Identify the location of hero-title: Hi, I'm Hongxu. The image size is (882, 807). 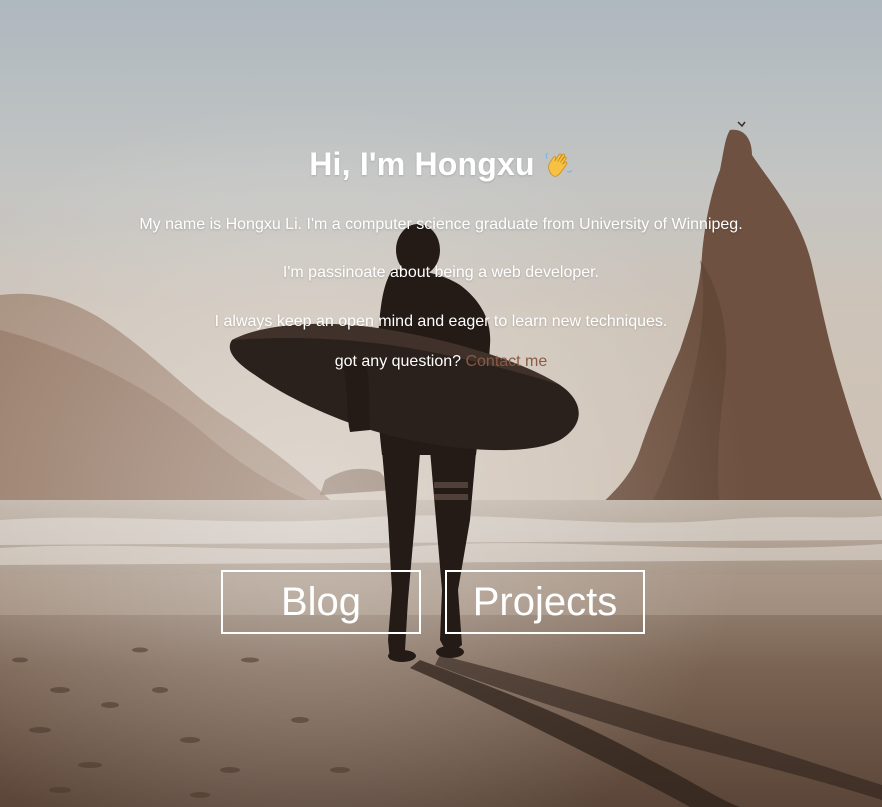
(441, 164).